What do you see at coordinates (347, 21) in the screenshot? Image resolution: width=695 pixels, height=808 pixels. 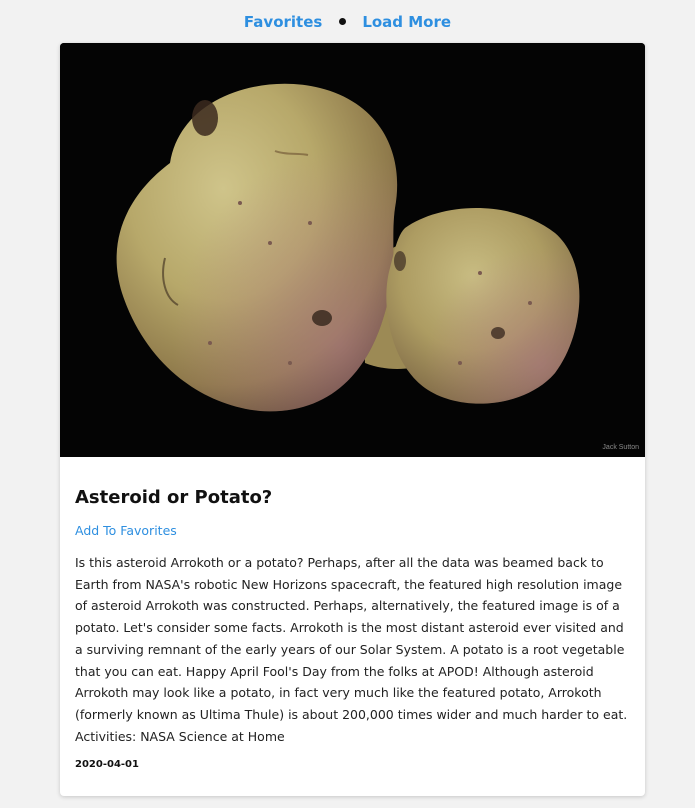 I see `top-nav: Favorites Load More` at bounding box center [347, 21].